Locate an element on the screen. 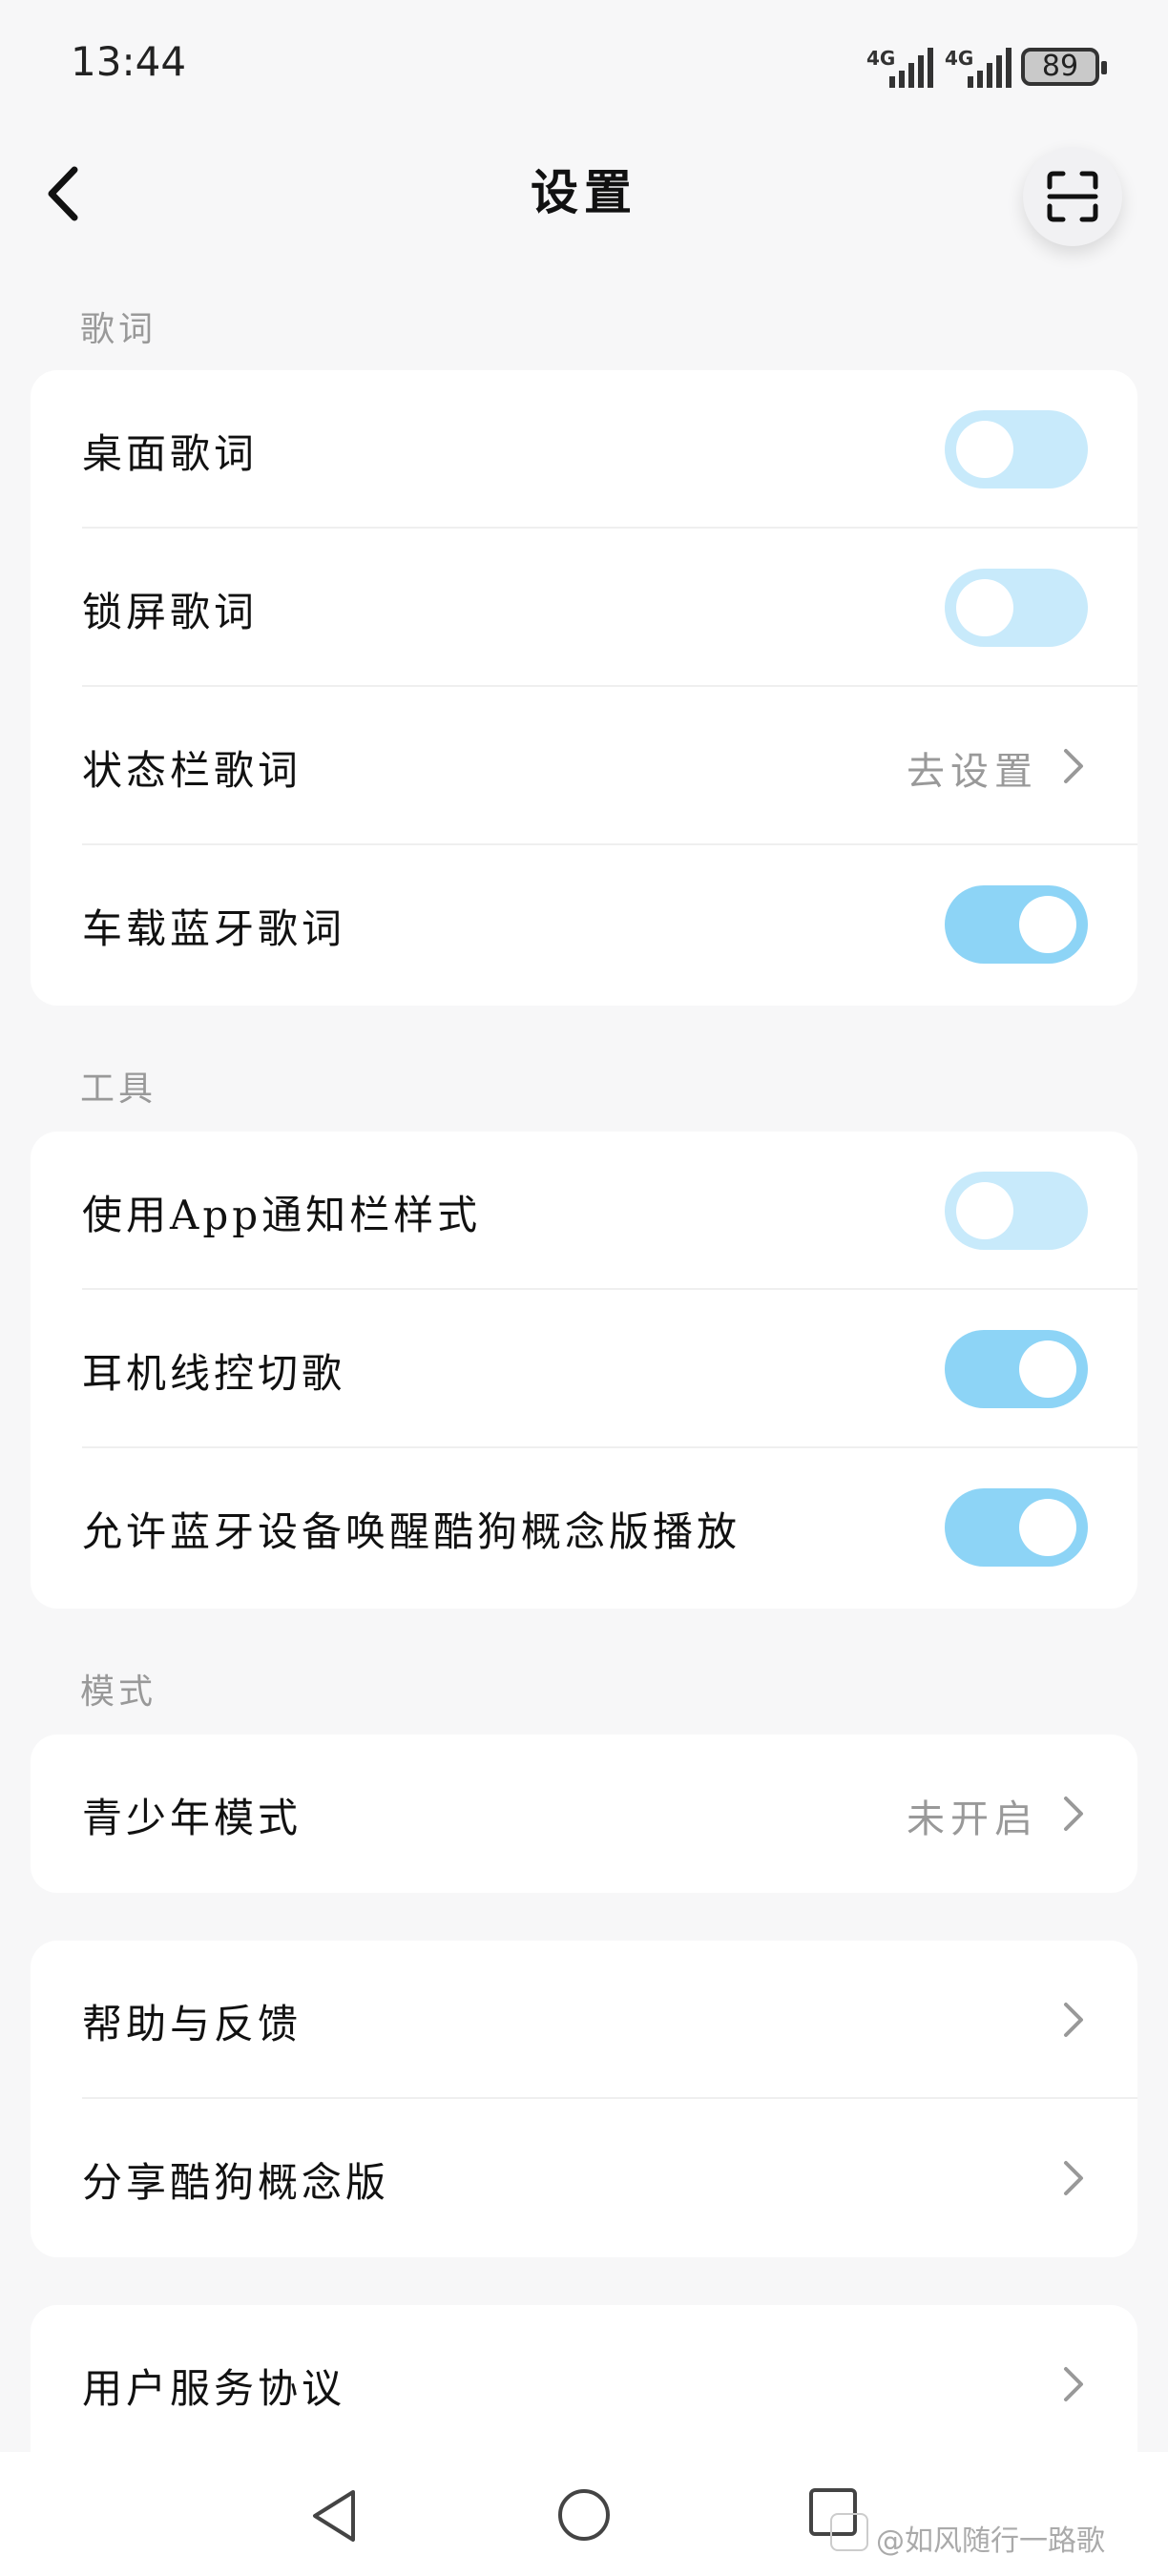  setting-label: 锁屏歌词 is located at coordinates (170, 612).